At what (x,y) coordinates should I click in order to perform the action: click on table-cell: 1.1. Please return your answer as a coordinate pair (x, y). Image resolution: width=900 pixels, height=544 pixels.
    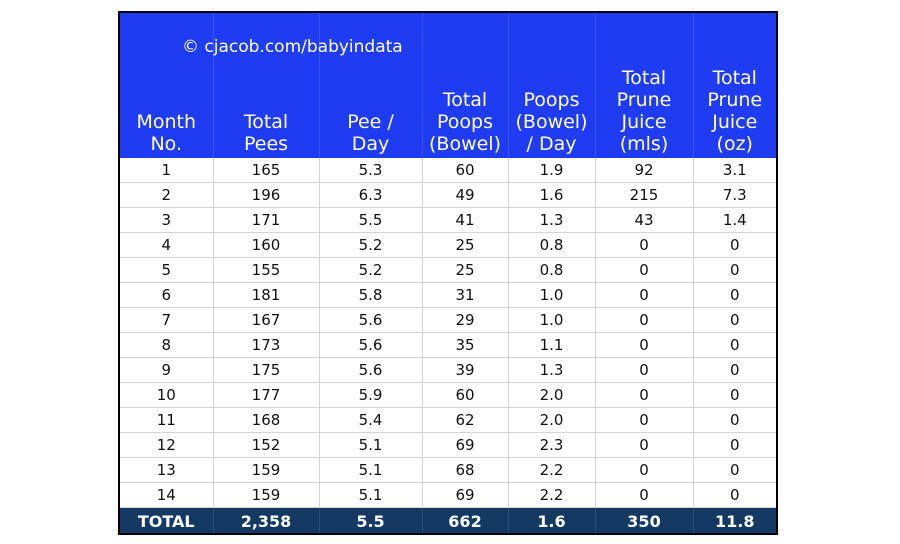
    Looking at the image, I should click on (552, 345).